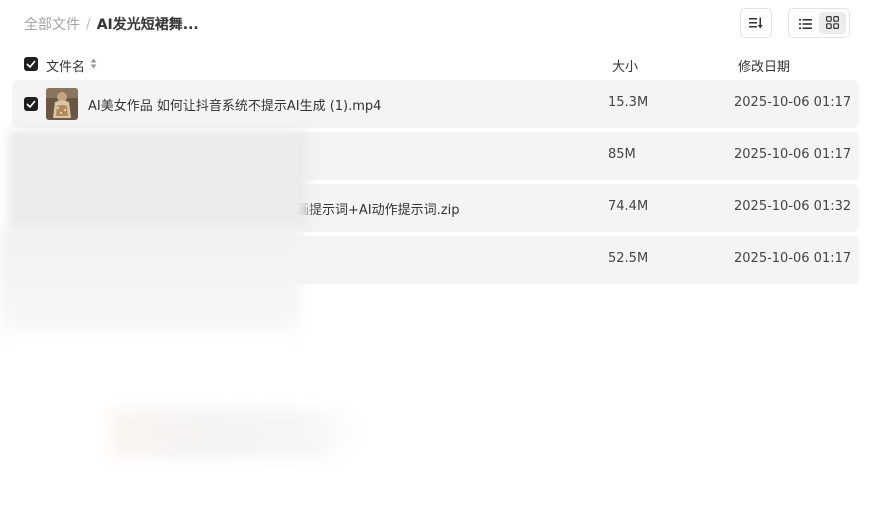 This screenshot has height=514, width=874. What do you see at coordinates (628, 206) in the screenshot?
I see `file-size: 74.4M` at bounding box center [628, 206].